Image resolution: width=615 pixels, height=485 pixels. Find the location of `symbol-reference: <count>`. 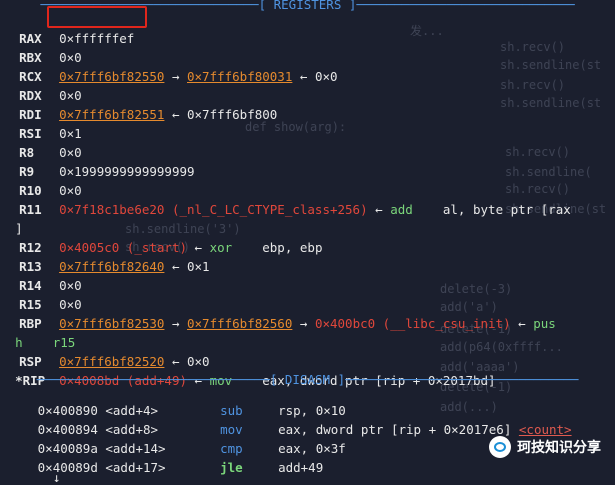

symbol-reference: <count> is located at coordinates (545, 429).